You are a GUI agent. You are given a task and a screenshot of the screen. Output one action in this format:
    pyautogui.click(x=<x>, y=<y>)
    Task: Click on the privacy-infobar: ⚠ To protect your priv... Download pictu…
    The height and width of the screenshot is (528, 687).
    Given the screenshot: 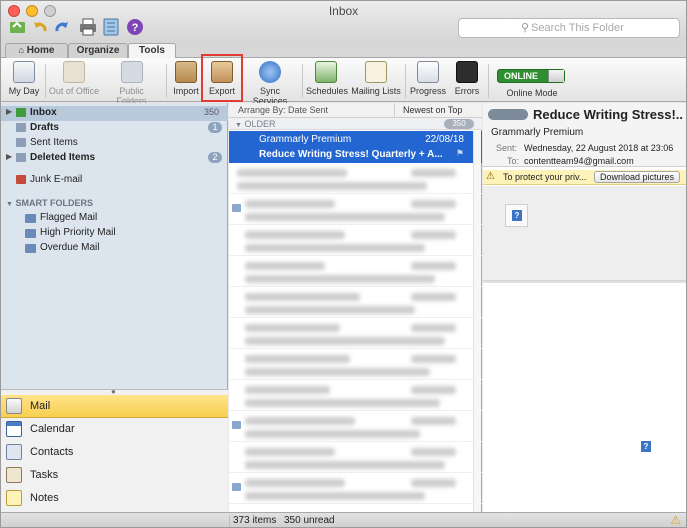 What is the action you would take?
    pyautogui.click(x=584, y=177)
    